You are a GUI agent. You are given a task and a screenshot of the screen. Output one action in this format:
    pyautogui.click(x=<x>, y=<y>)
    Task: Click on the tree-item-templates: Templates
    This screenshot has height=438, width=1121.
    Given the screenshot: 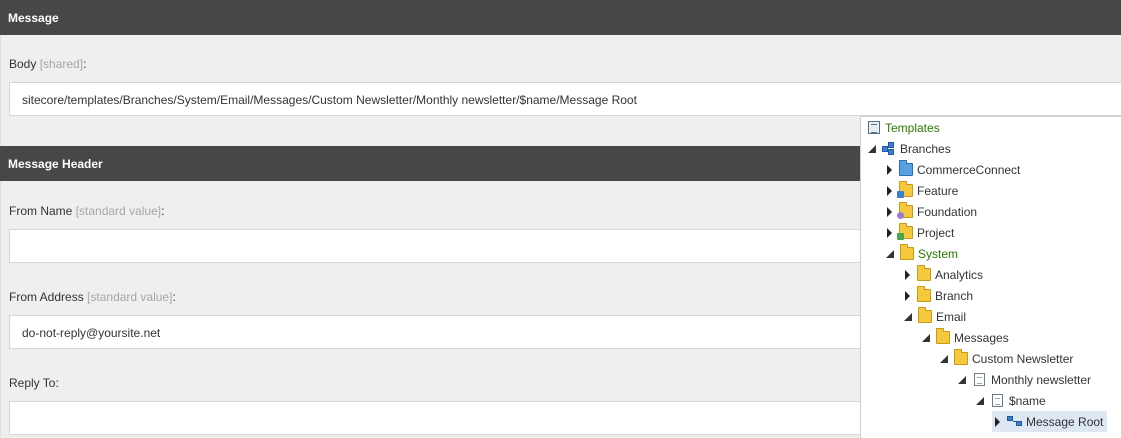 What is the action you would take?
    pyautogui.click(x=903, y=127)
    